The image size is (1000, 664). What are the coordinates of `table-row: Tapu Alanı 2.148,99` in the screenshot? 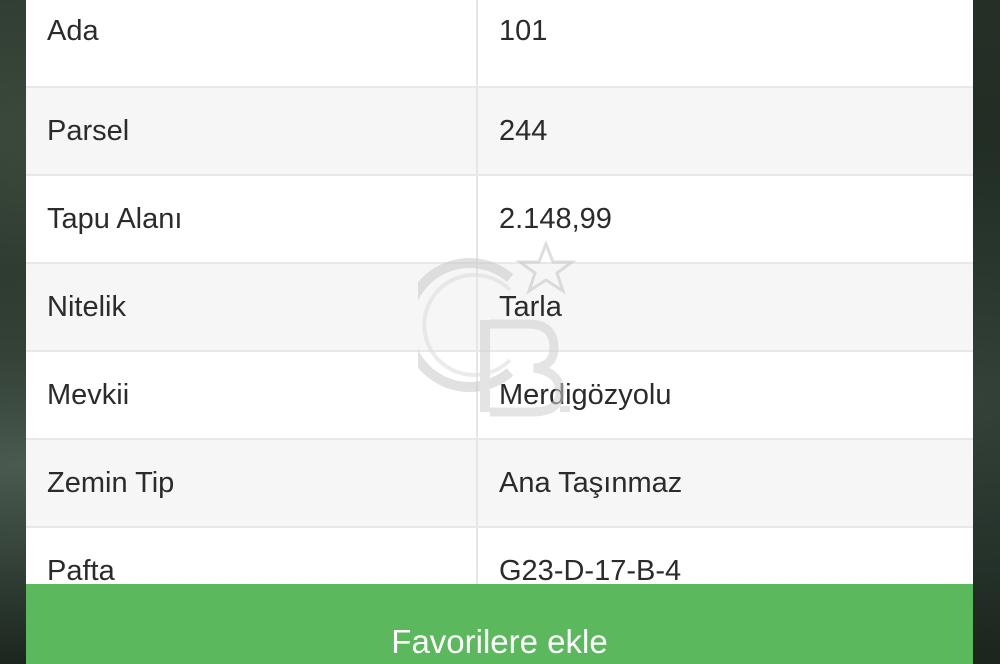 It's located at (499, 219).